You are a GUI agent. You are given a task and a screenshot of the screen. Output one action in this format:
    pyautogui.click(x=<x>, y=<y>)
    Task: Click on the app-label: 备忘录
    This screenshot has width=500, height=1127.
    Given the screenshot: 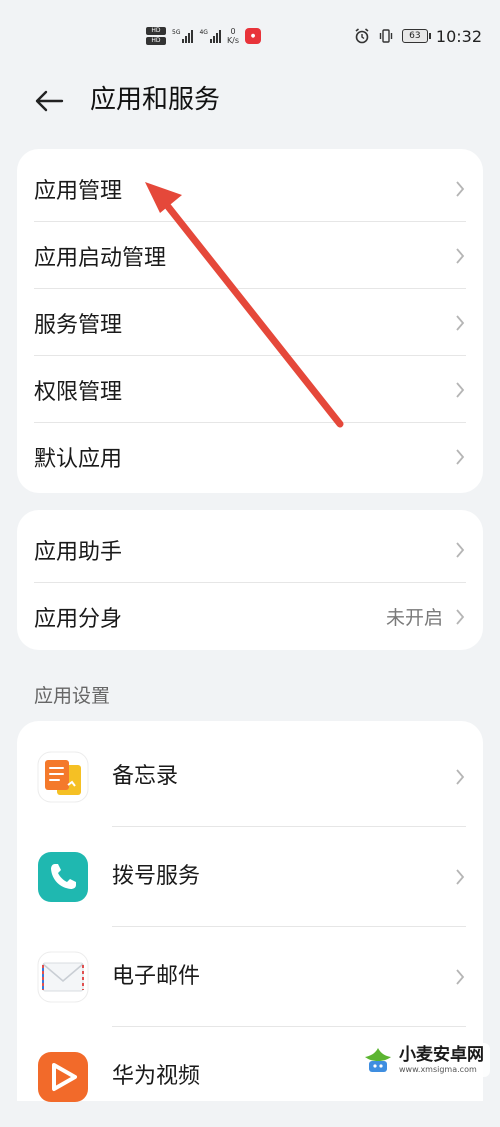 What is the action you would take?
    pyautogui.click(x=145, y=776)
    